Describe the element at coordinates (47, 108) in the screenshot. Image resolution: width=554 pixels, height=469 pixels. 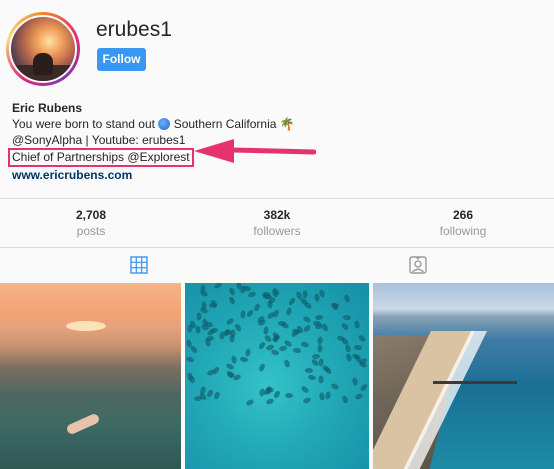
I see `profile-full-name: Eric Rubens` at that location.